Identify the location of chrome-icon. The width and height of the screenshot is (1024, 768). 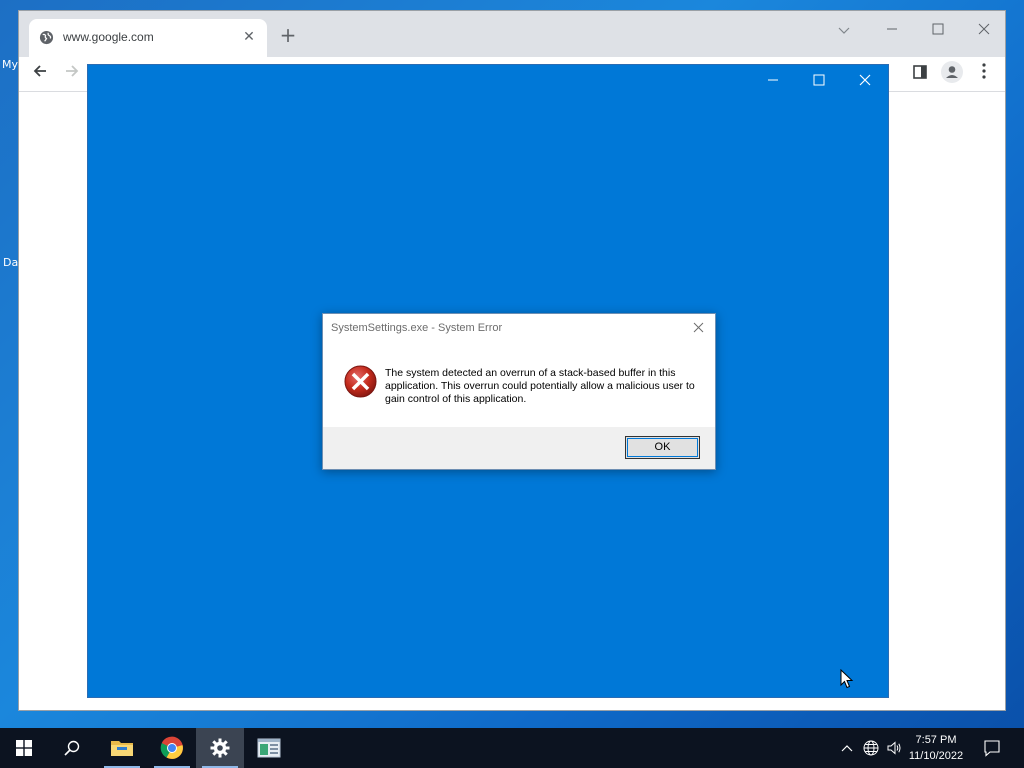
(172, 748).